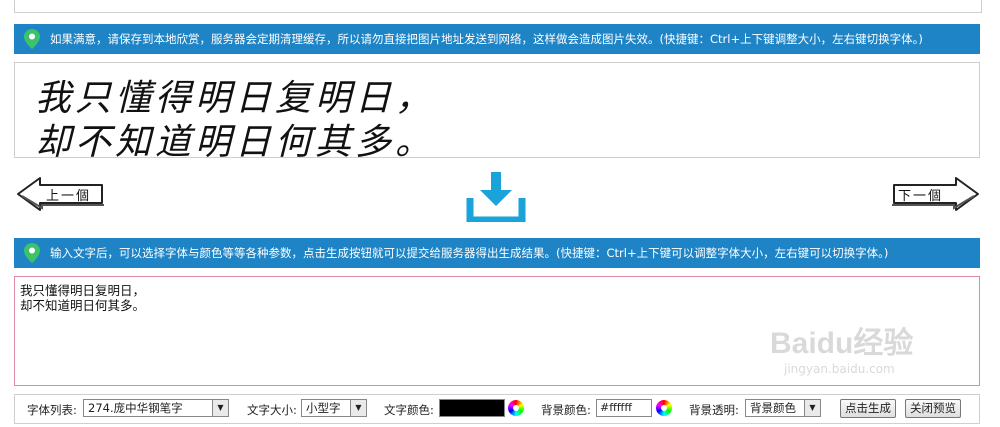  I want to click on text-color-label: 文字颜色:, so click(409, 410).